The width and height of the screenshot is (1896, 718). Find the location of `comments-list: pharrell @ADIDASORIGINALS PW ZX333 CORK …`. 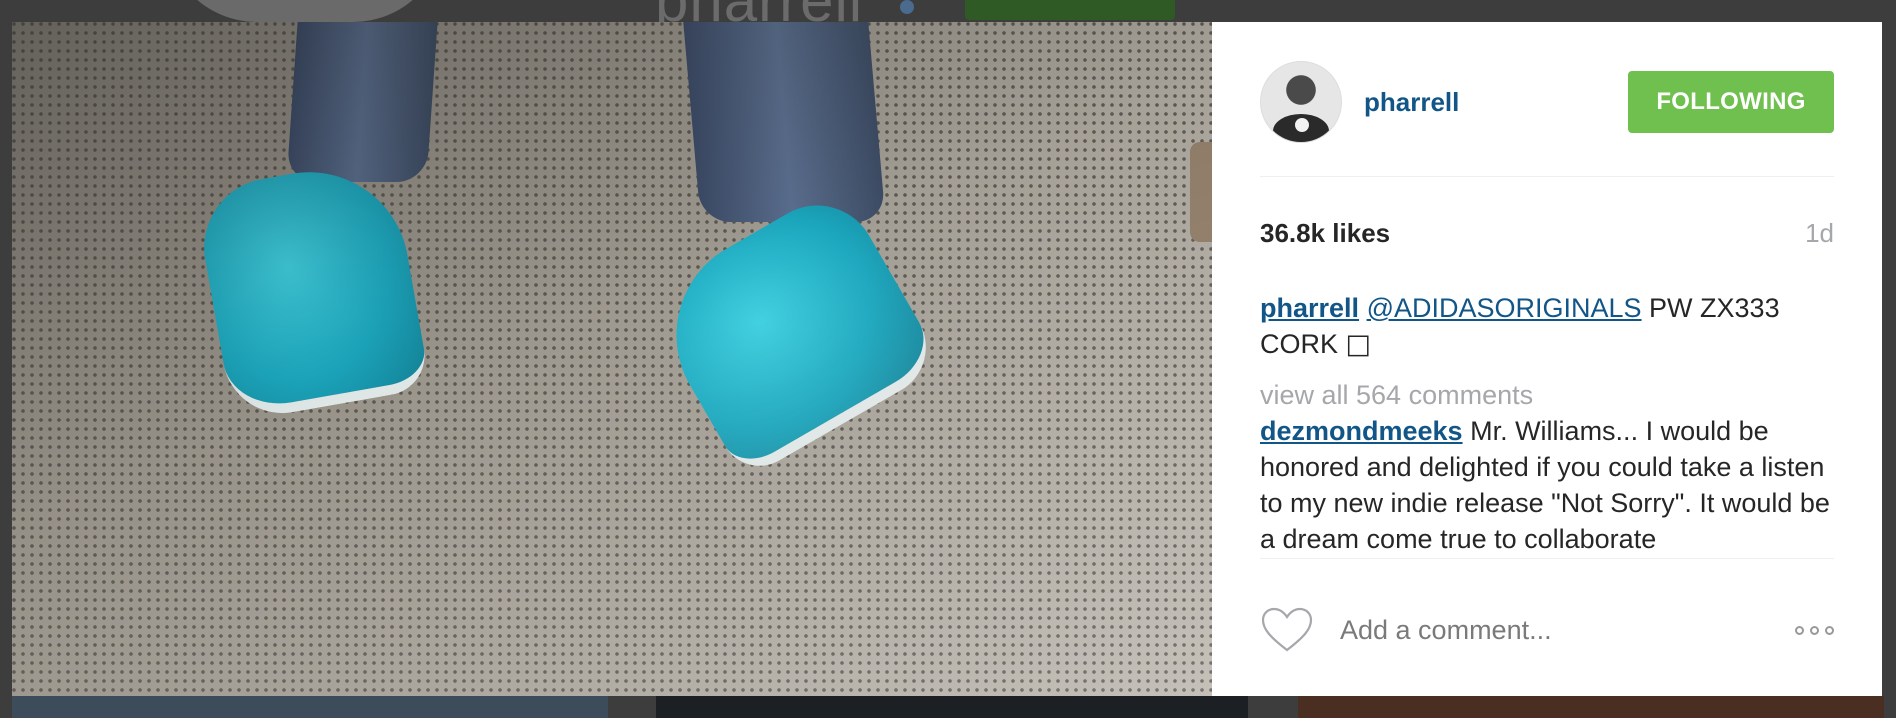

comments-list: pharrell @ADIDASORIGINALS PW ZX333 CORK … is located at coordinates (1547, 421).